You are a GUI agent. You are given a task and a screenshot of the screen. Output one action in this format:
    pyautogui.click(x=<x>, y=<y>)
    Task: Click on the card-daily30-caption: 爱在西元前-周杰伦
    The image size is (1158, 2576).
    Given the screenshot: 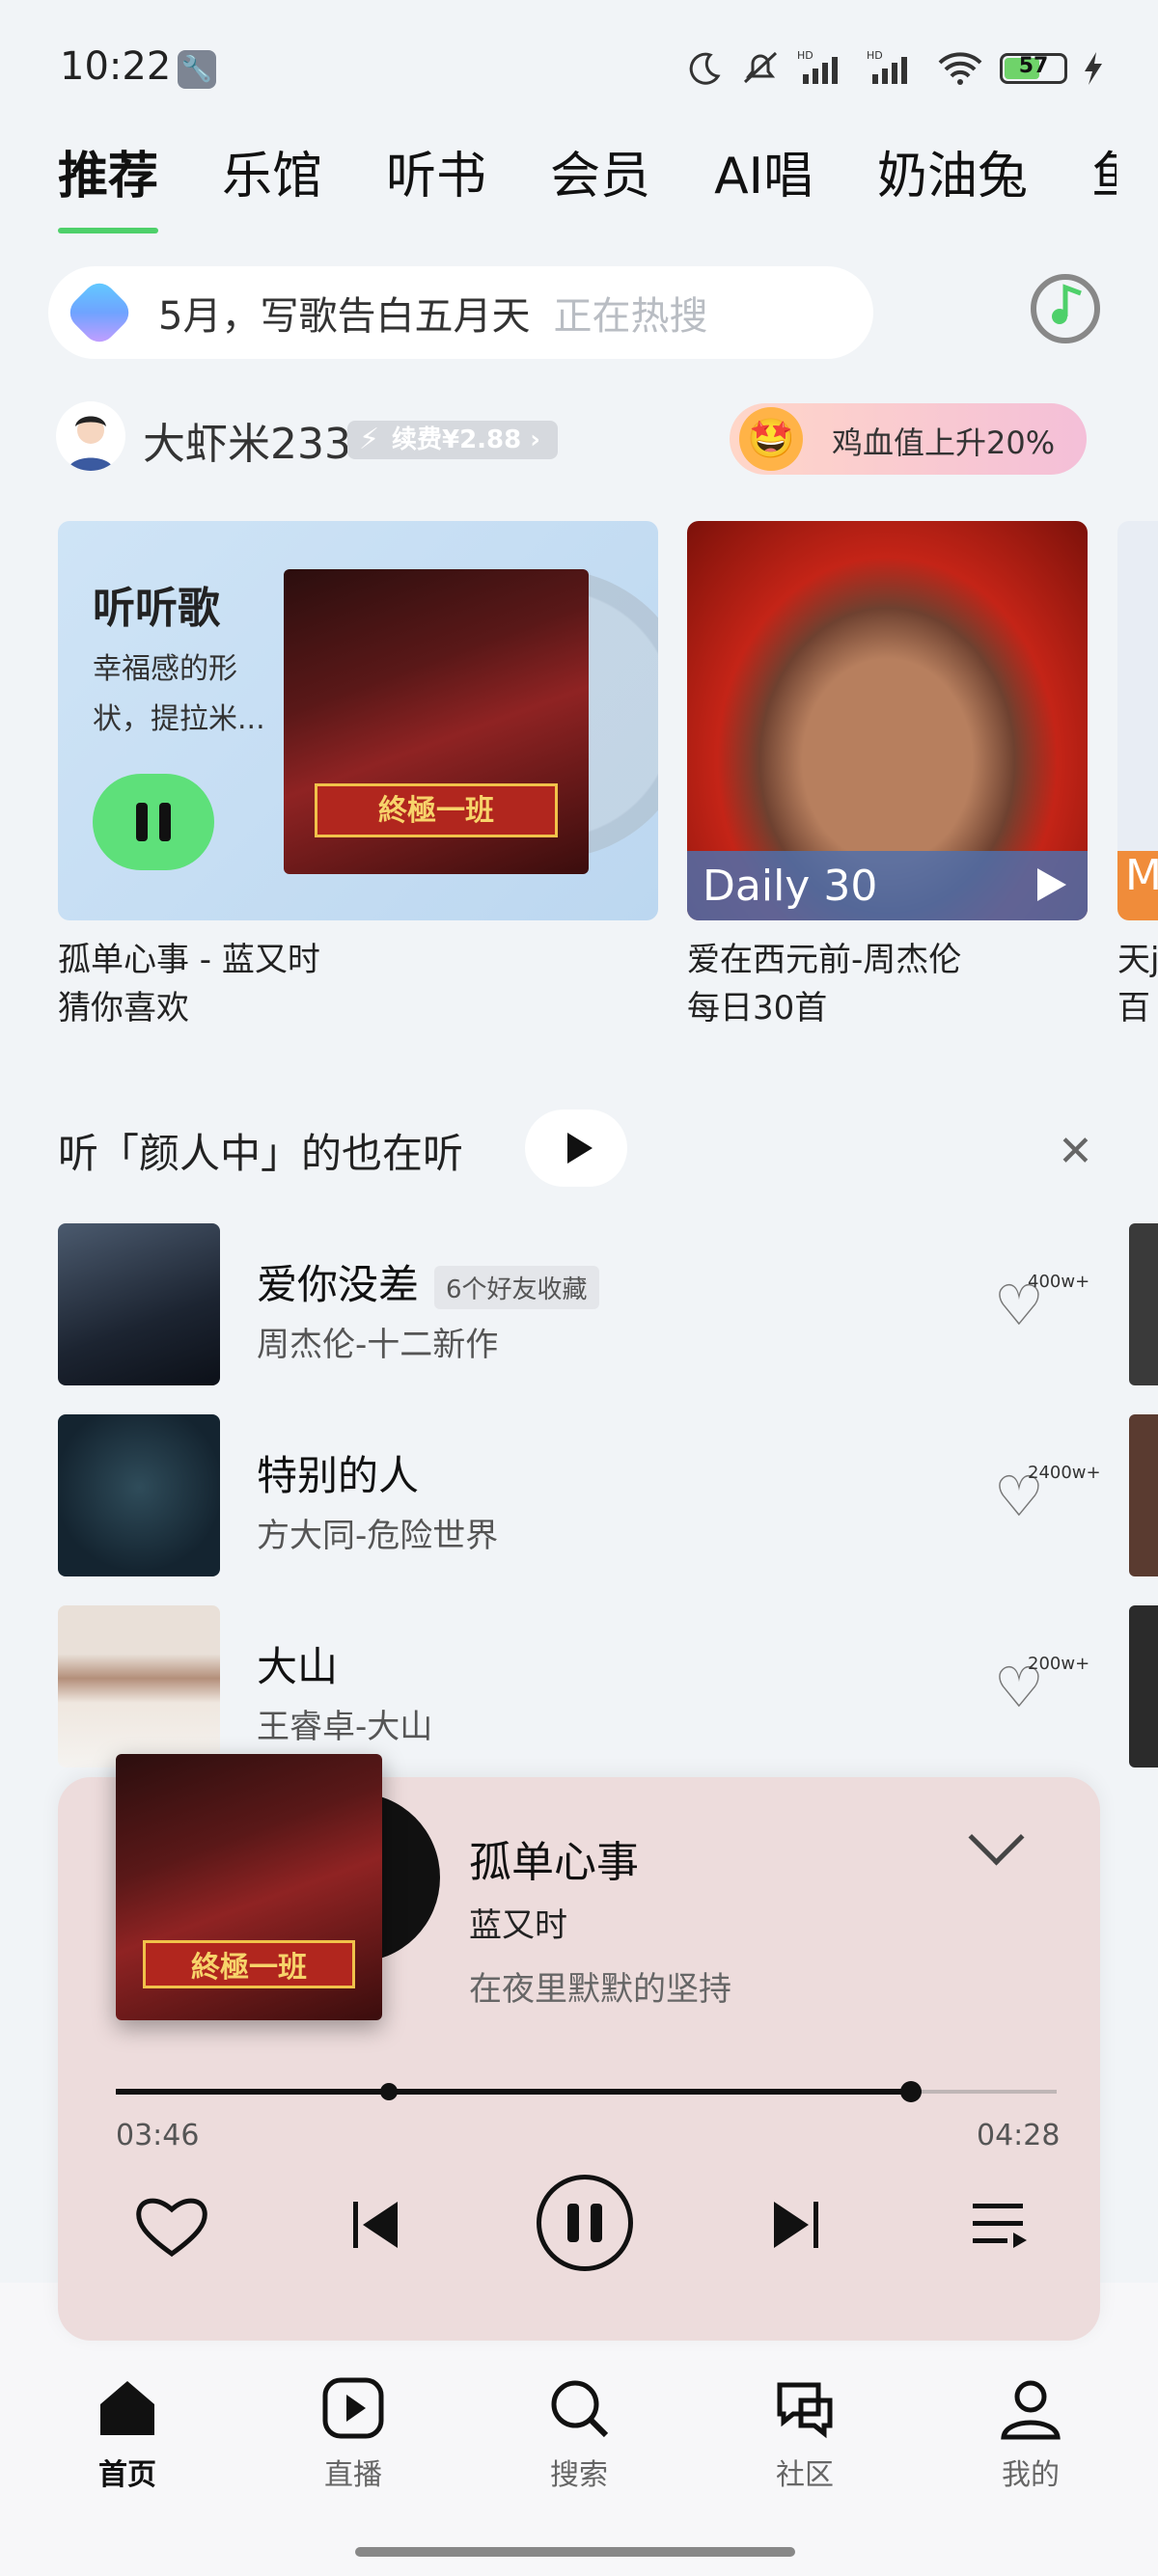 What is the action you would take?
    pyautogui.click(x=824, y=960)
    